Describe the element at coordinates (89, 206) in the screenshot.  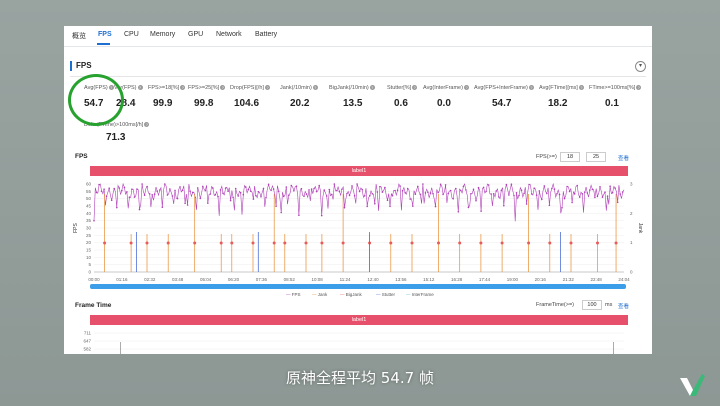
I see `y-tick-label: 45` at that location.